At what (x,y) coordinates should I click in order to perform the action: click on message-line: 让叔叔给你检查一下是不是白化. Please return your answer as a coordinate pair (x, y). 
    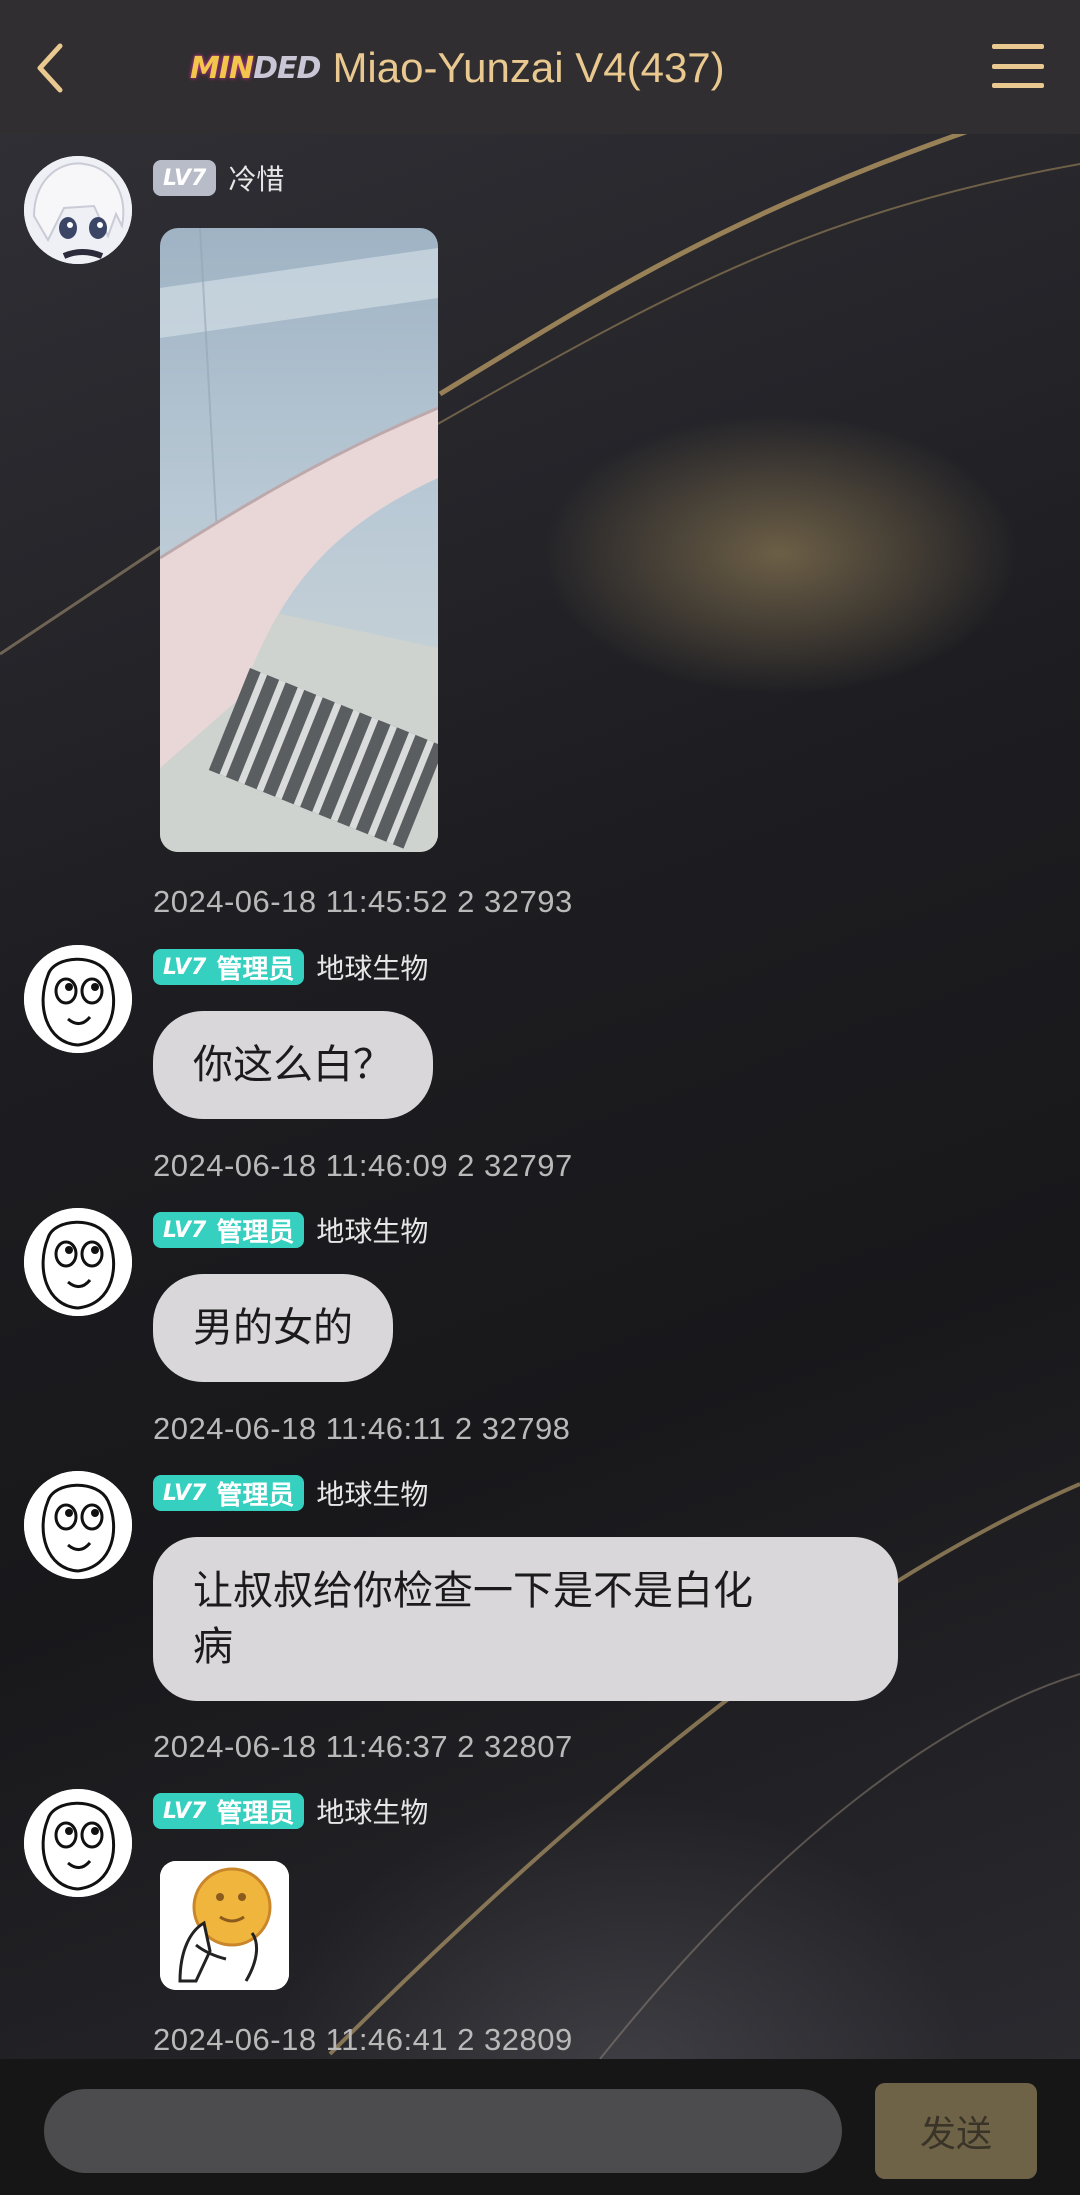
    Looking at the image, I should click on (473, 1591).